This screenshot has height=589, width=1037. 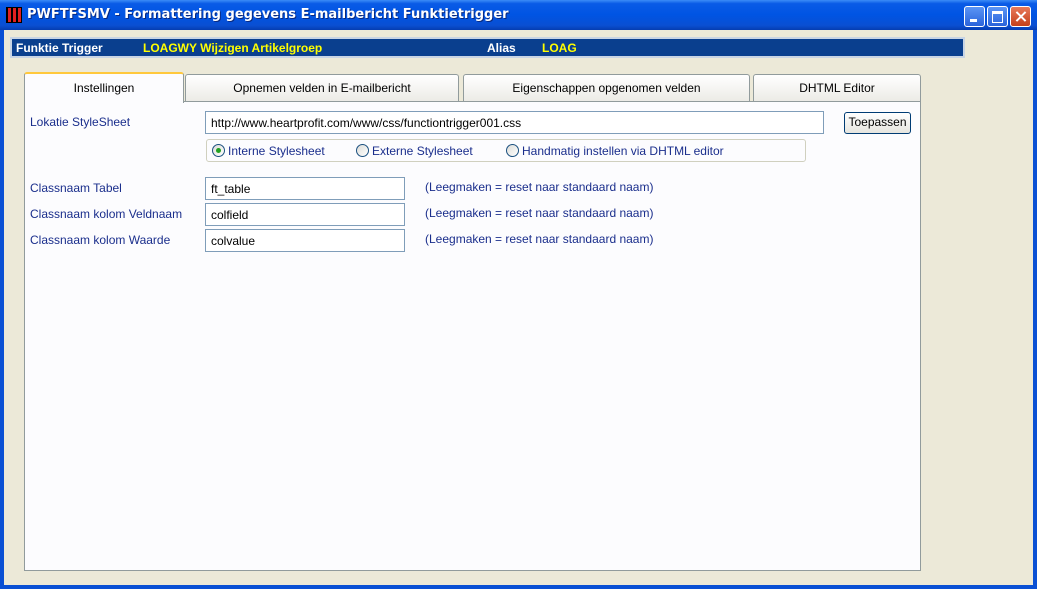 I want to click on tab-instellingen: Instellingen, so click(x=104, y=87).